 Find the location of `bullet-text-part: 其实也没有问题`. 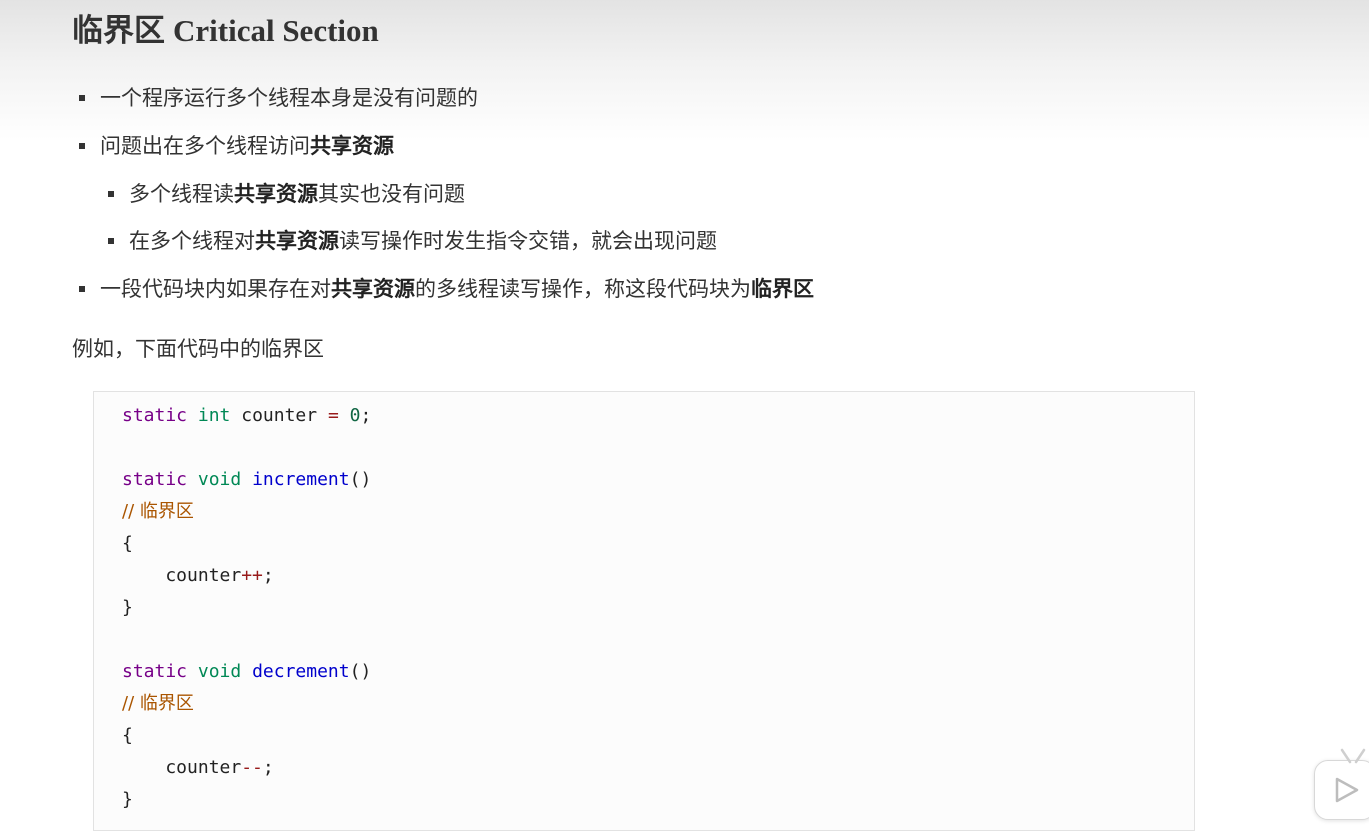

bullet-text-part: 其实也没有问题 is located at coordinates (391, 194).